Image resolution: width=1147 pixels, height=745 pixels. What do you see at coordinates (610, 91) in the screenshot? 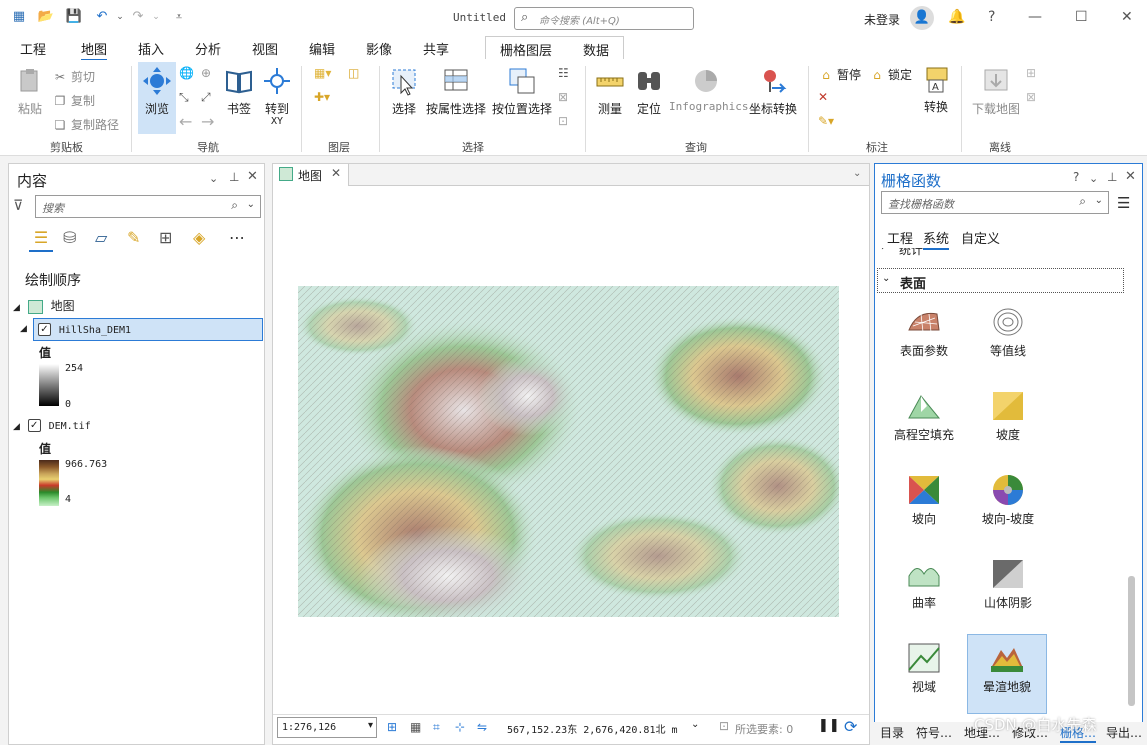
I see `measure-button: 测量` at bounding box center [610, 91].